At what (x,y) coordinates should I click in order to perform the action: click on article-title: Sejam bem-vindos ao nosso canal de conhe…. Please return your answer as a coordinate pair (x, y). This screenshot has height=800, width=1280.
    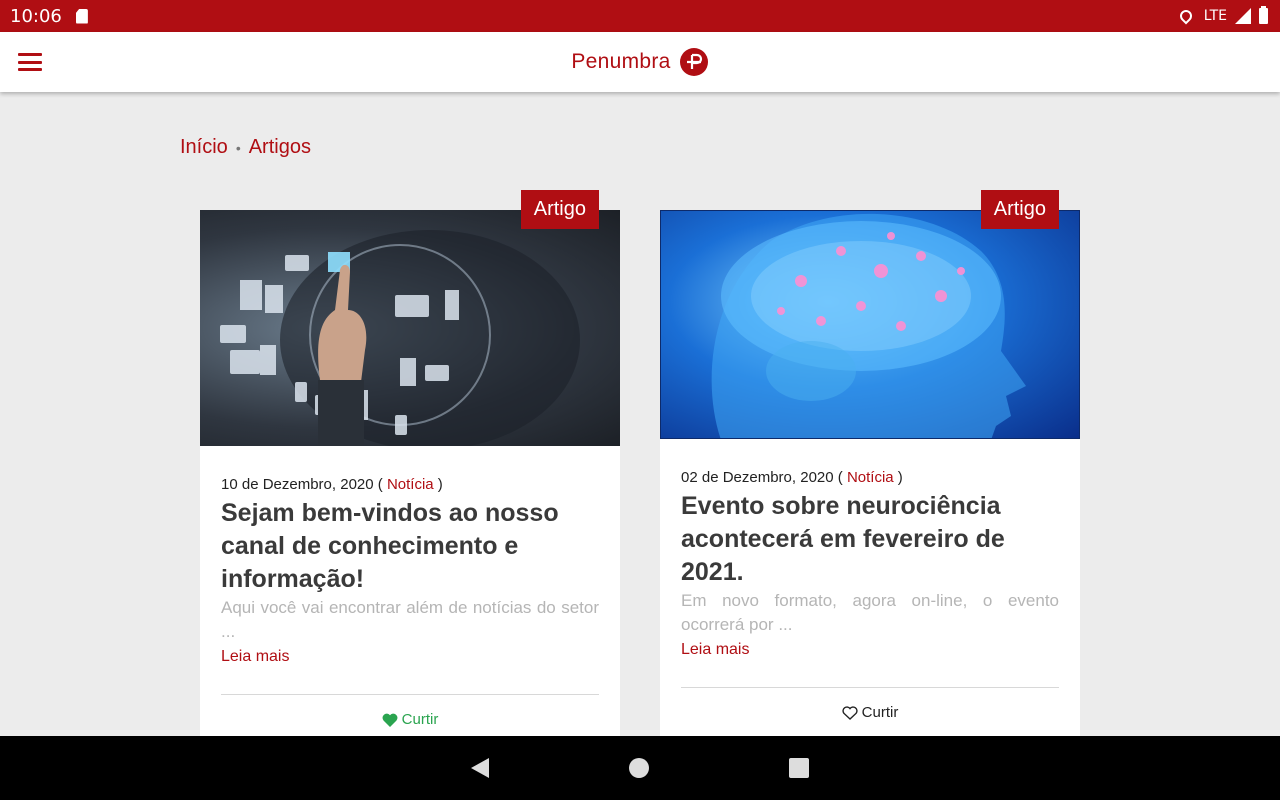
    Looking at the image, I should click on (410, 546).